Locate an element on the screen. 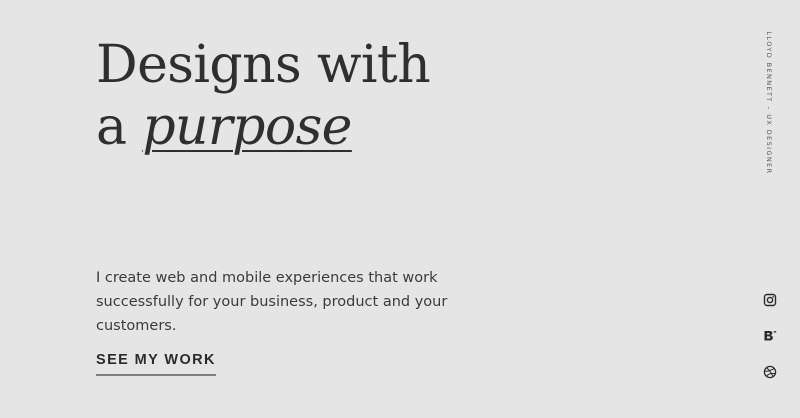 This screenshot has height=418, width=800. instagram-icon is located at coordinates (770, 300).